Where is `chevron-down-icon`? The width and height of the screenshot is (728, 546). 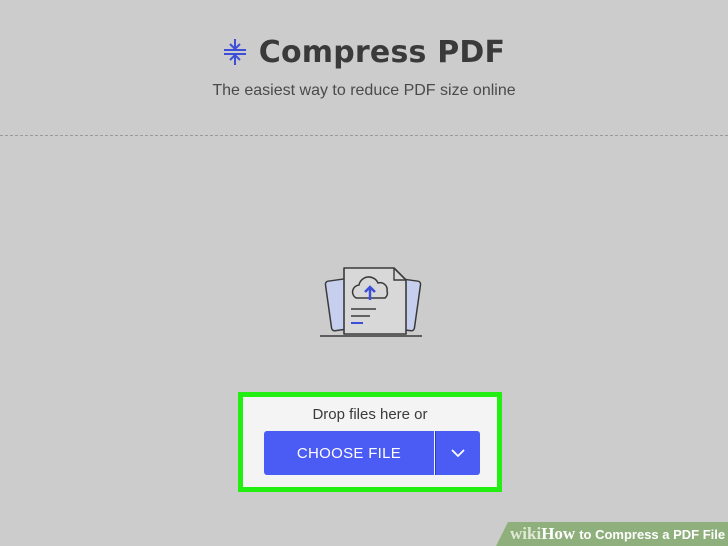
chevron-down-icon is located at coordinates (458, 453).